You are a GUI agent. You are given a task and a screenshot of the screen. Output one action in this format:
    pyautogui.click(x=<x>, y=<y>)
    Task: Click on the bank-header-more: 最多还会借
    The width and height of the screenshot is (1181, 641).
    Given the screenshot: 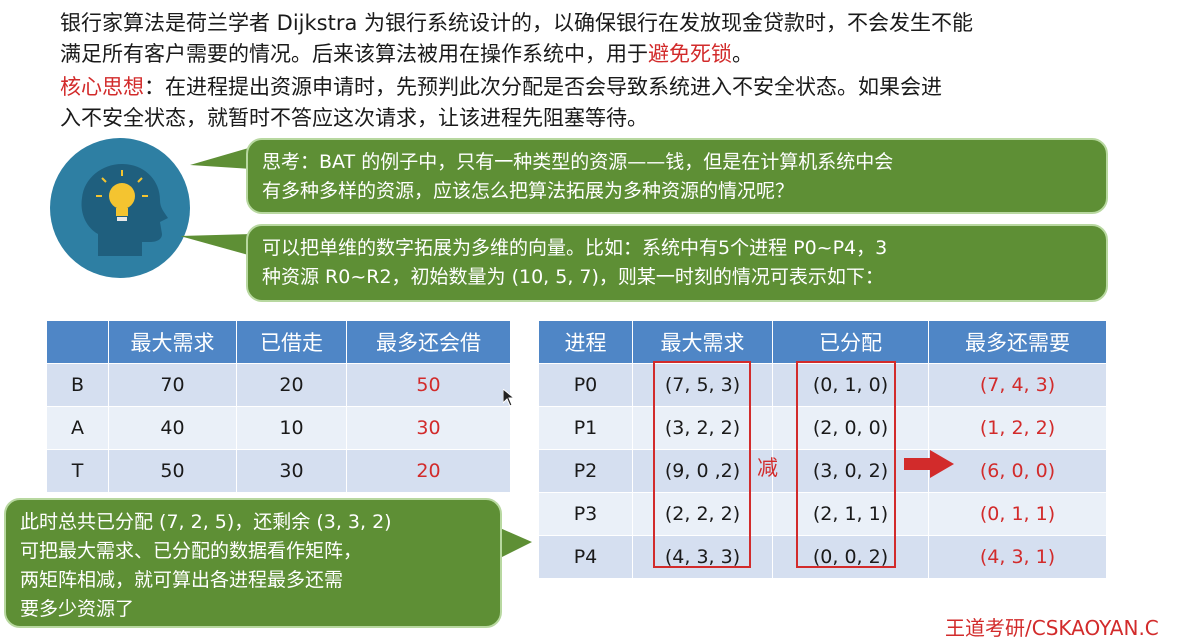 What is the action you would take?
    pyautogui.click(x=428, y=342)
    